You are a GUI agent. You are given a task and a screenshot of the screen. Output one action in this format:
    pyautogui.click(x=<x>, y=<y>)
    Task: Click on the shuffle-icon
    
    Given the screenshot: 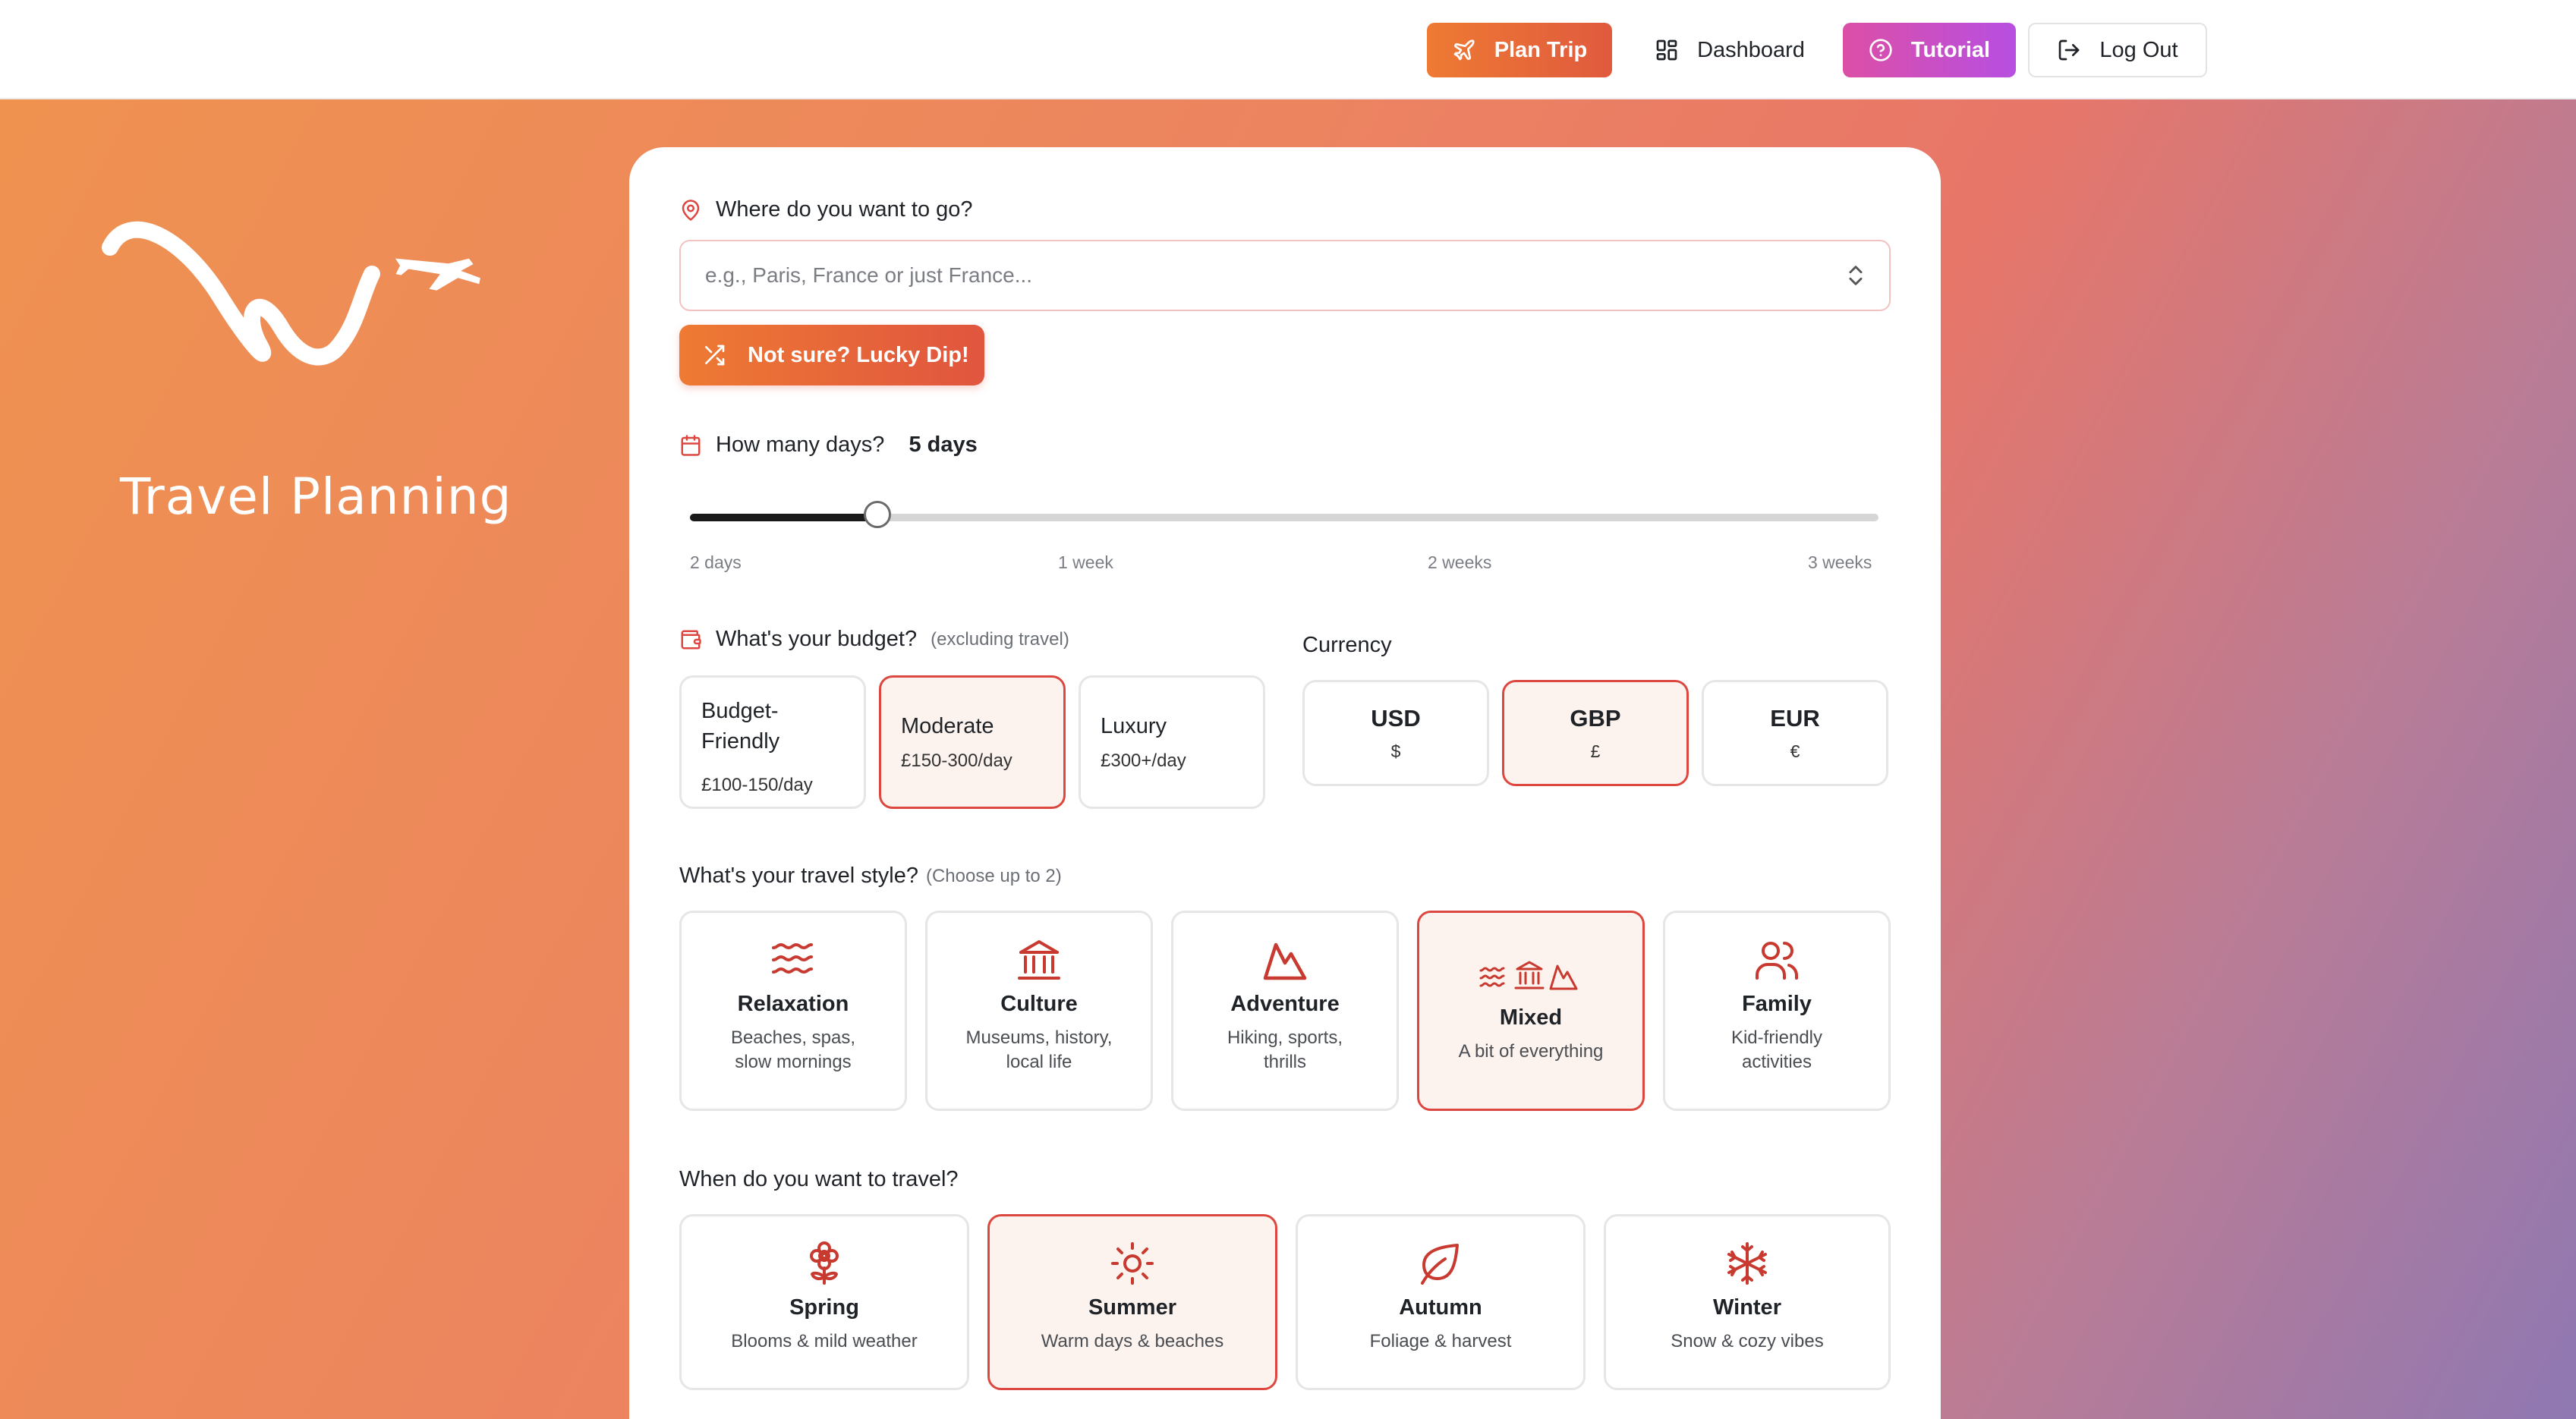 What is the action you would take?
    pyautogui.click(x=715, y=355)
    